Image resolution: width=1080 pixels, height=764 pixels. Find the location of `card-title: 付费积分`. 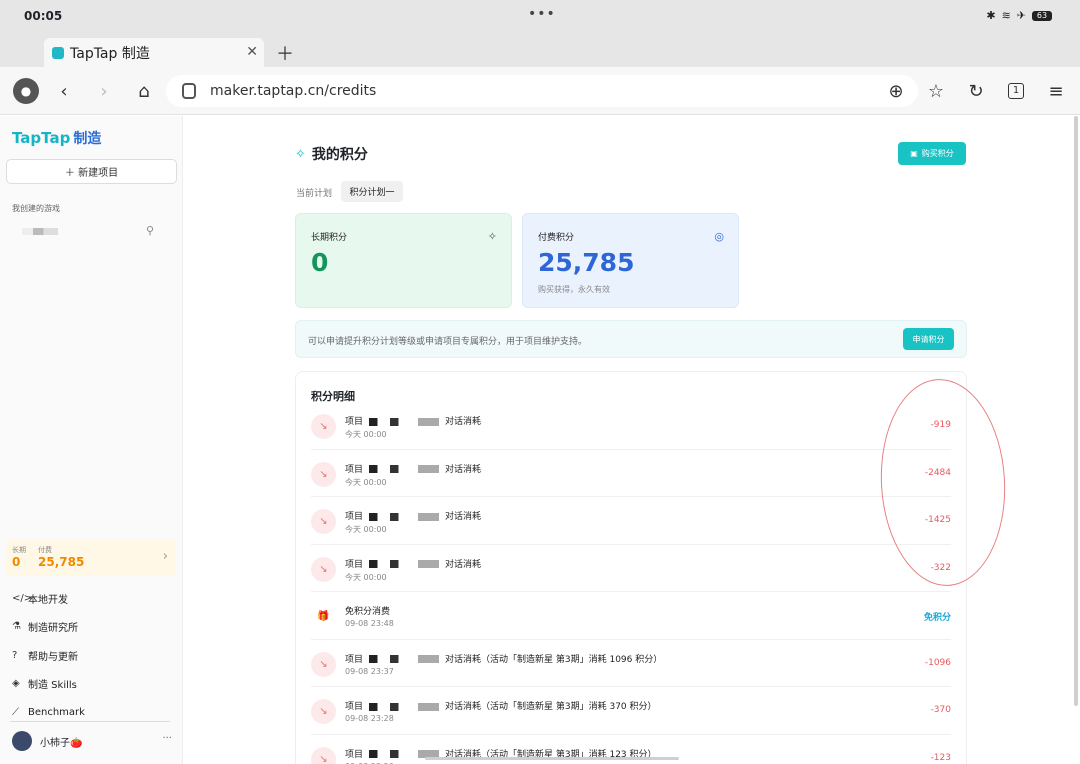

card-title: 付费积分 is located at coordinates (556, 238).